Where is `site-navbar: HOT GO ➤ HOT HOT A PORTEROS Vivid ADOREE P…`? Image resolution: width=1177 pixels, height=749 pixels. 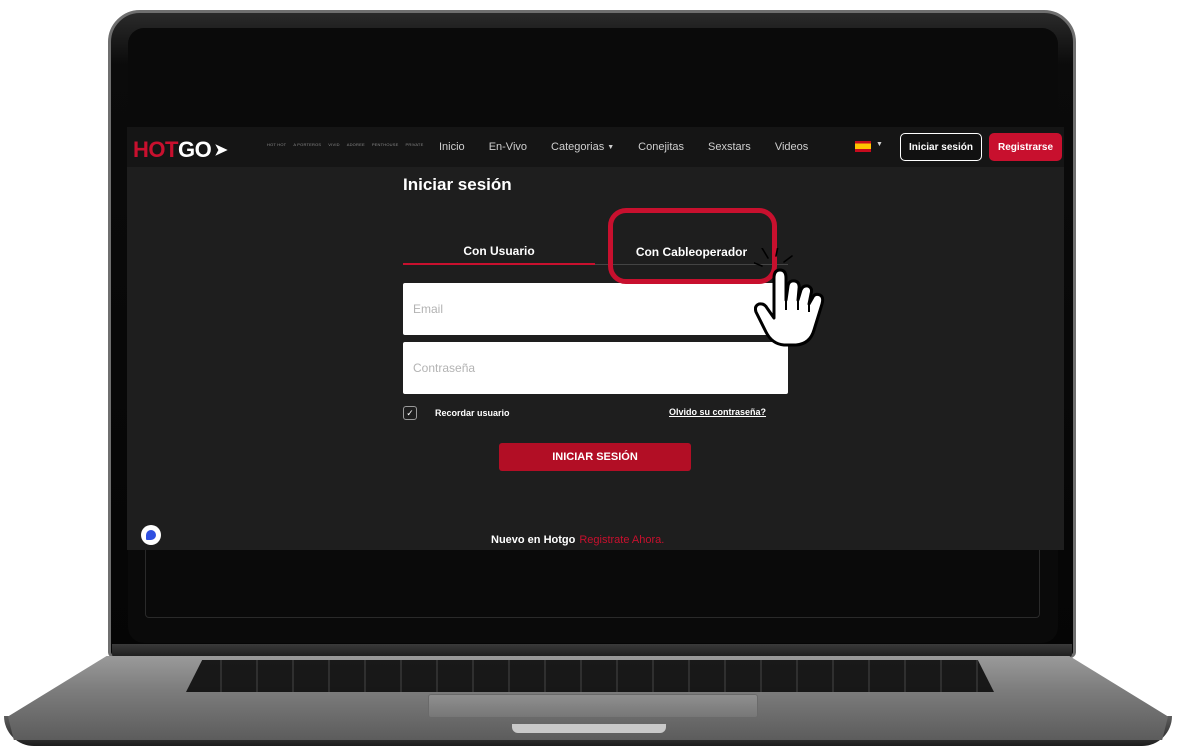 site-navbar: HOT GO ➤ HOT HOT A PORTEROS Vivid ADOREE P… is located at coordinates (595, 147).